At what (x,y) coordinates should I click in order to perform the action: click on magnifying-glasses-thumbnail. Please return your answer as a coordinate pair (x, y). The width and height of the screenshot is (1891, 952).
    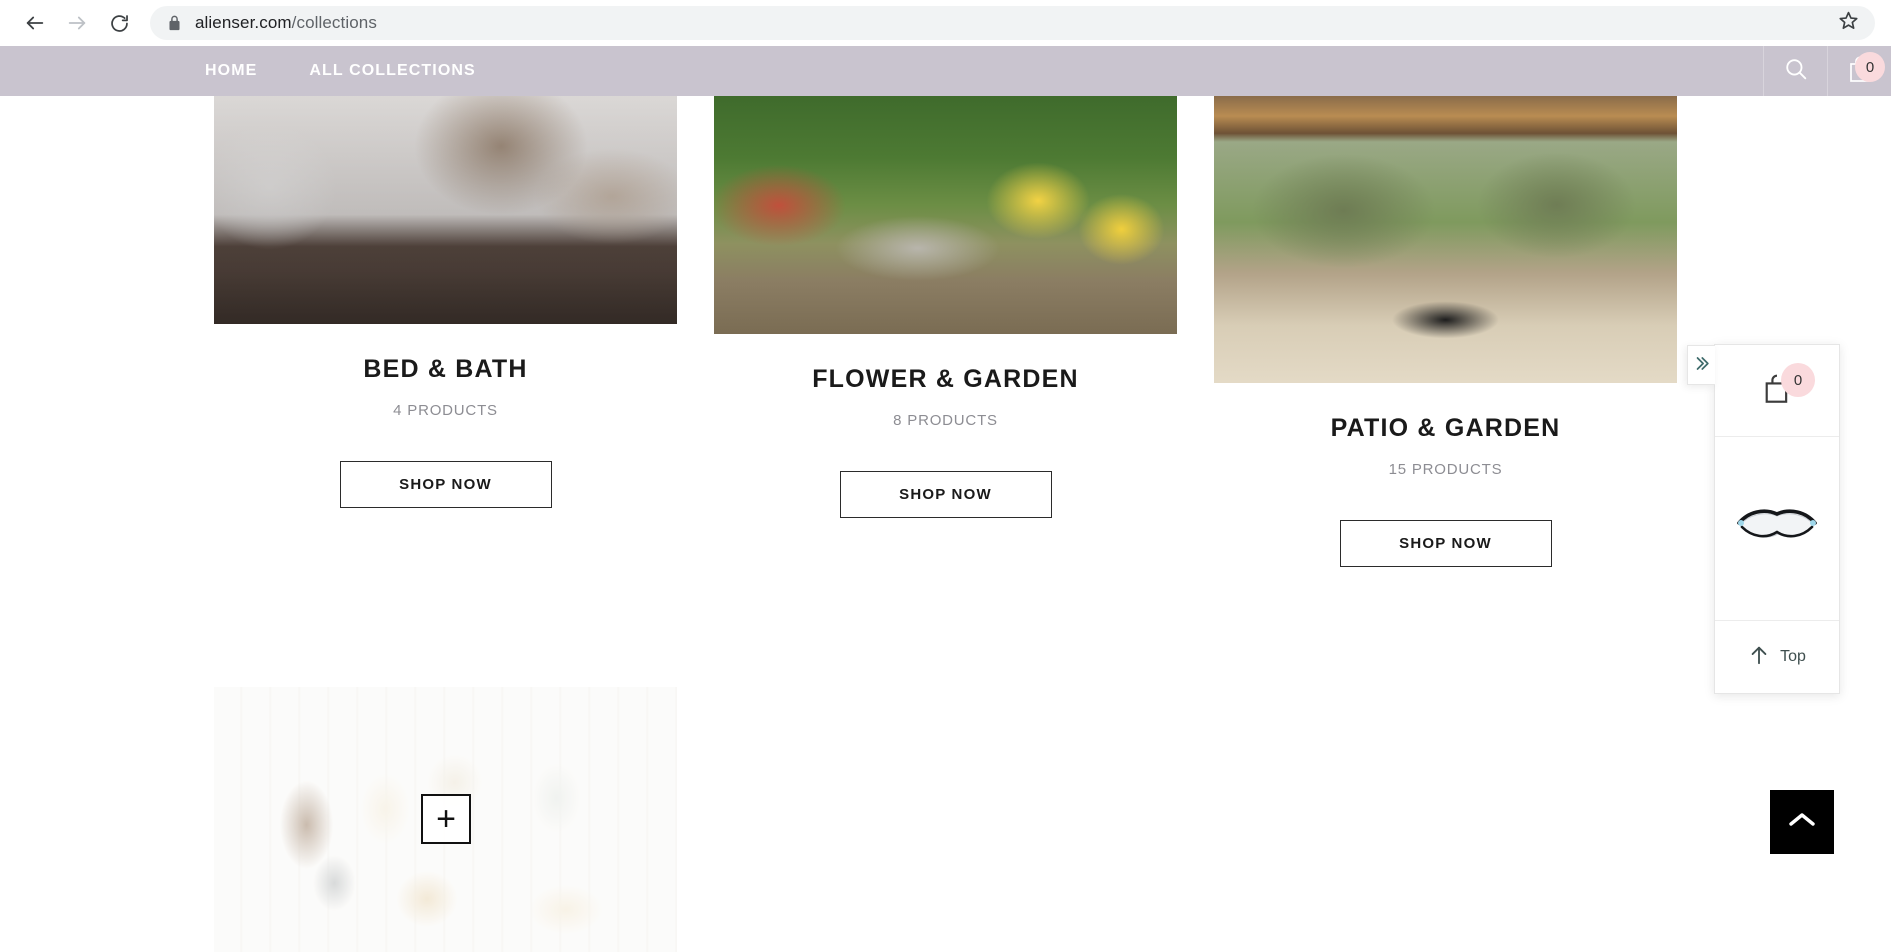
    Looking at the image, I should click on (1777, 528).